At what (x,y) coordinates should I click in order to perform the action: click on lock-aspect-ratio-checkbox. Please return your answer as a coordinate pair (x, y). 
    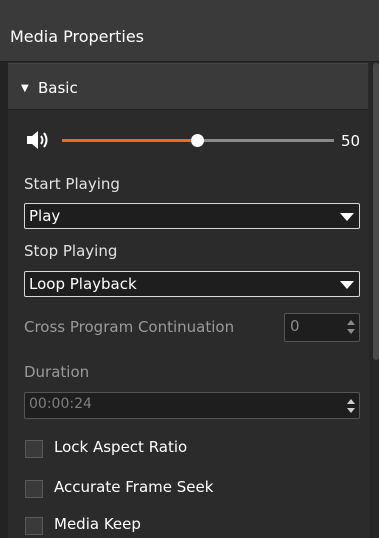
    Looking at the image, I should click on (34, 449).